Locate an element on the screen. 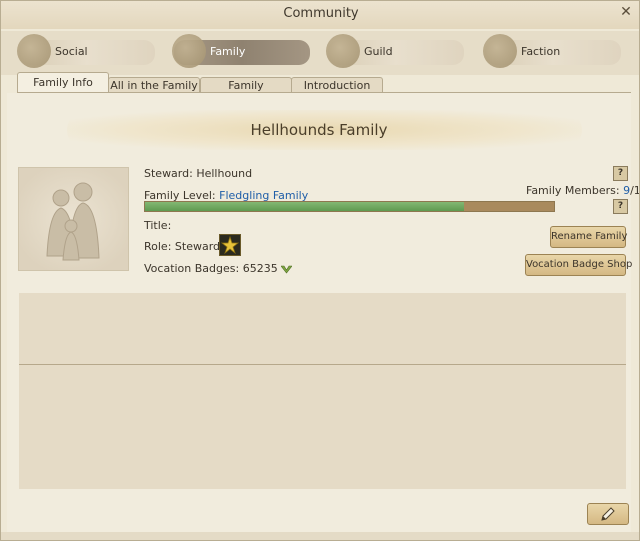 This screenshot has height=541, width=640. steward-value: Hellhound is located at coordinates (224, 173).